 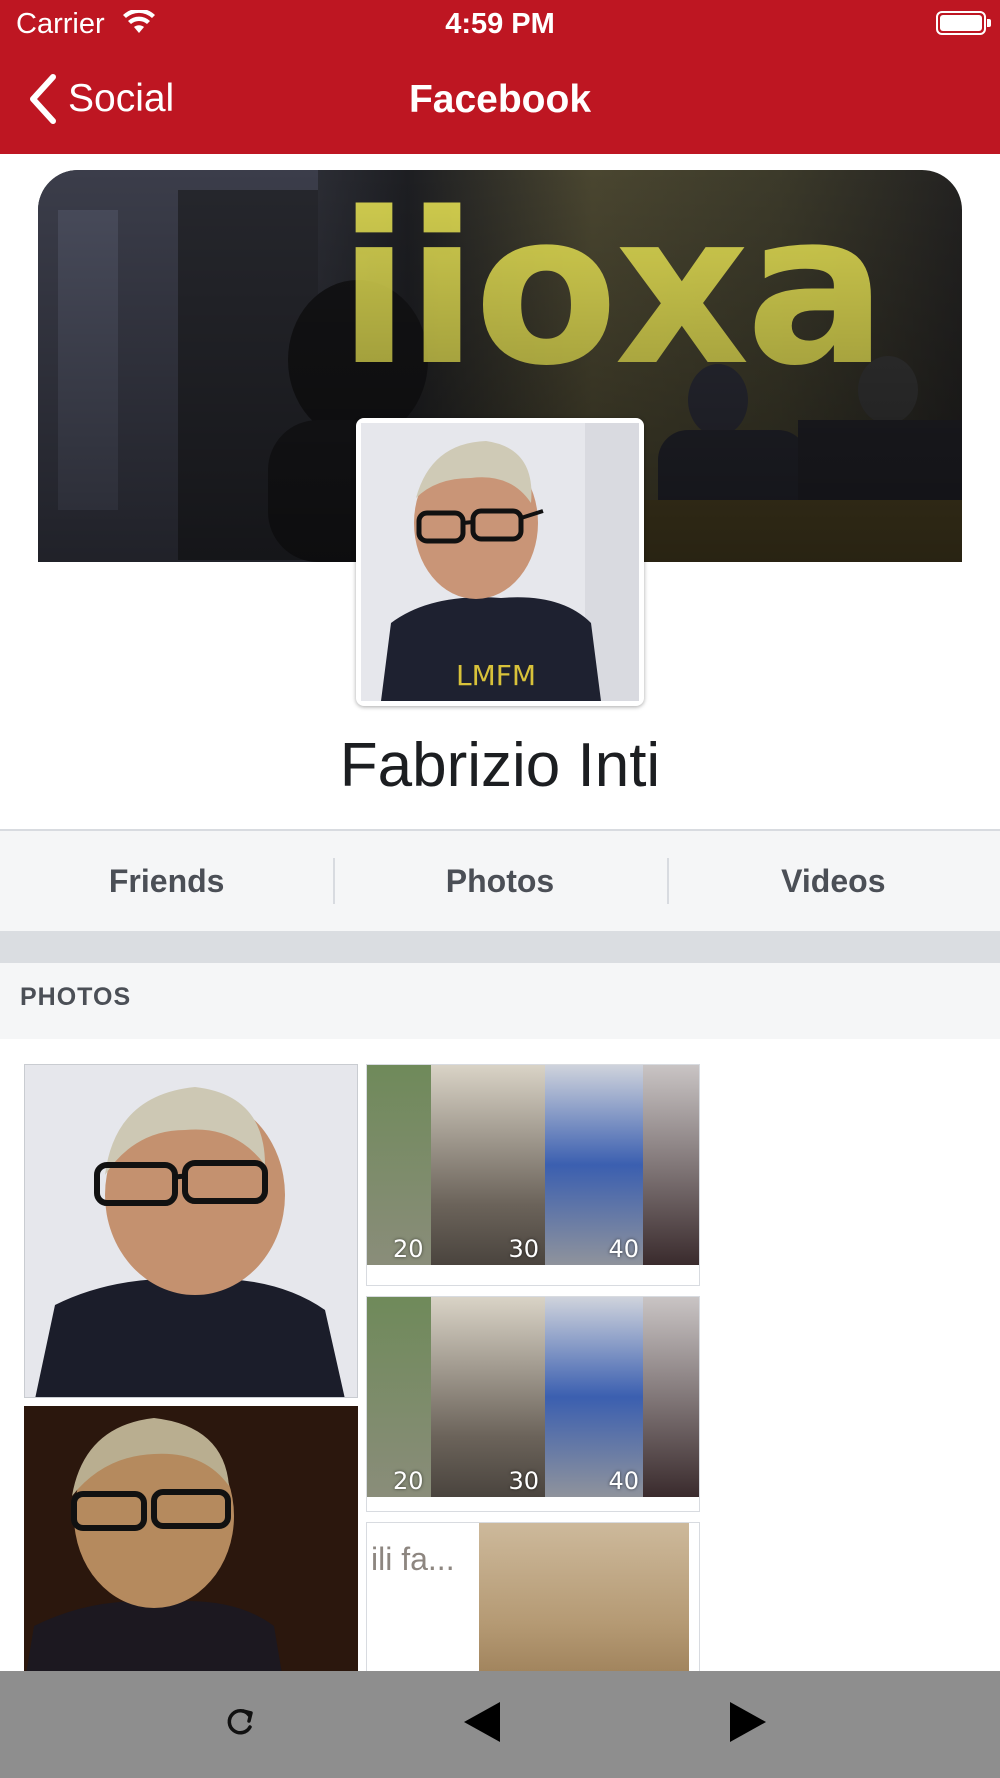 I want to click on back-arrow-icon, so click(x=482, y=1724).